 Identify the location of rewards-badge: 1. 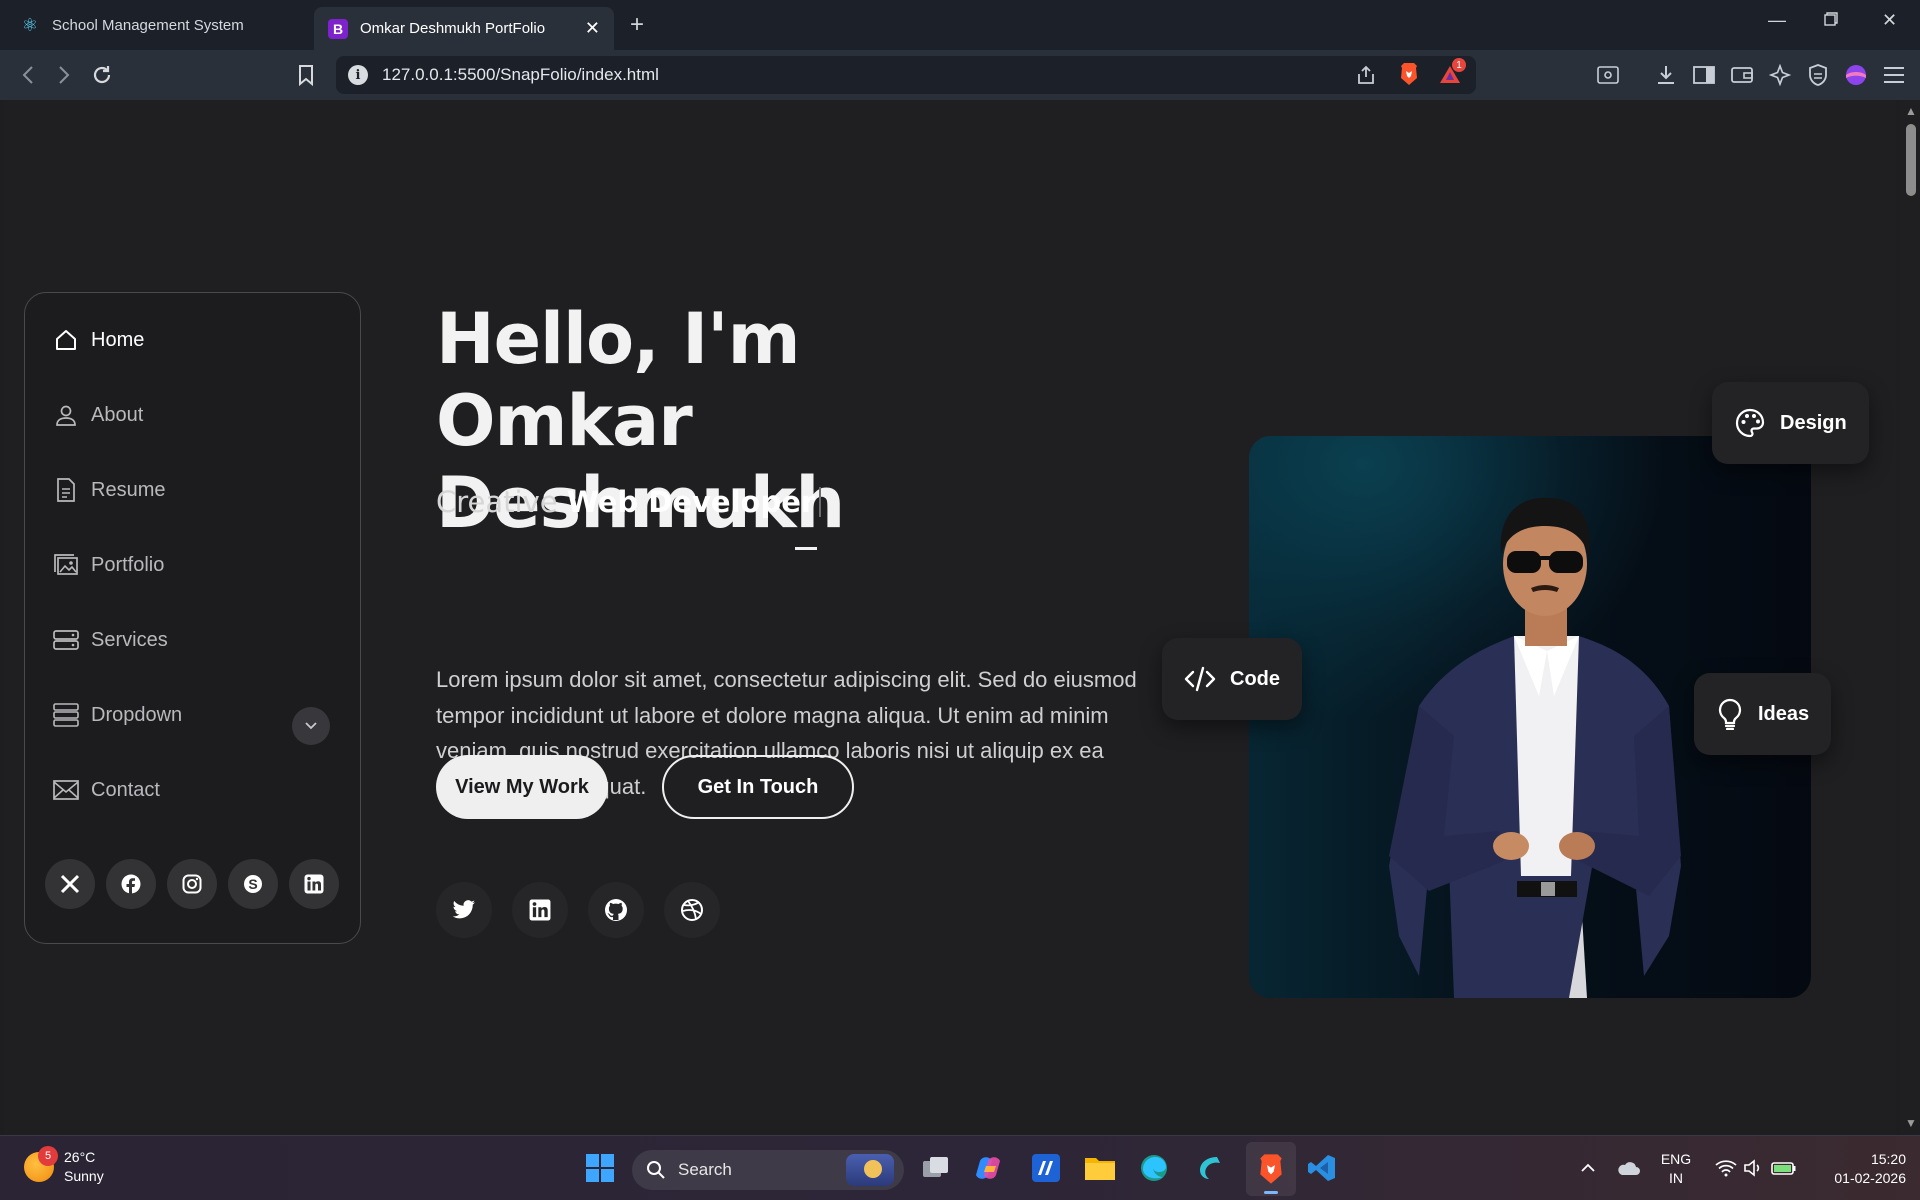
(1459, 65).